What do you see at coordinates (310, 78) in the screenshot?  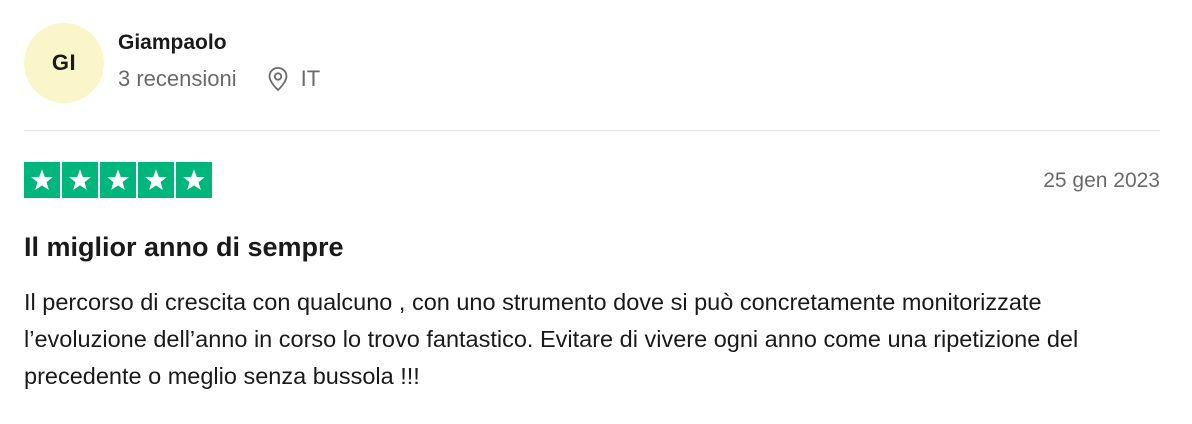 I see `reviewer-country: IT` at bounding box center [310, 78].